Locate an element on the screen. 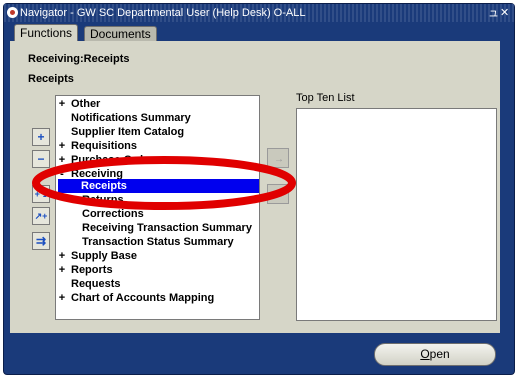  list-item: Receiving Transaction Summary is located at coordinates (157, 228).